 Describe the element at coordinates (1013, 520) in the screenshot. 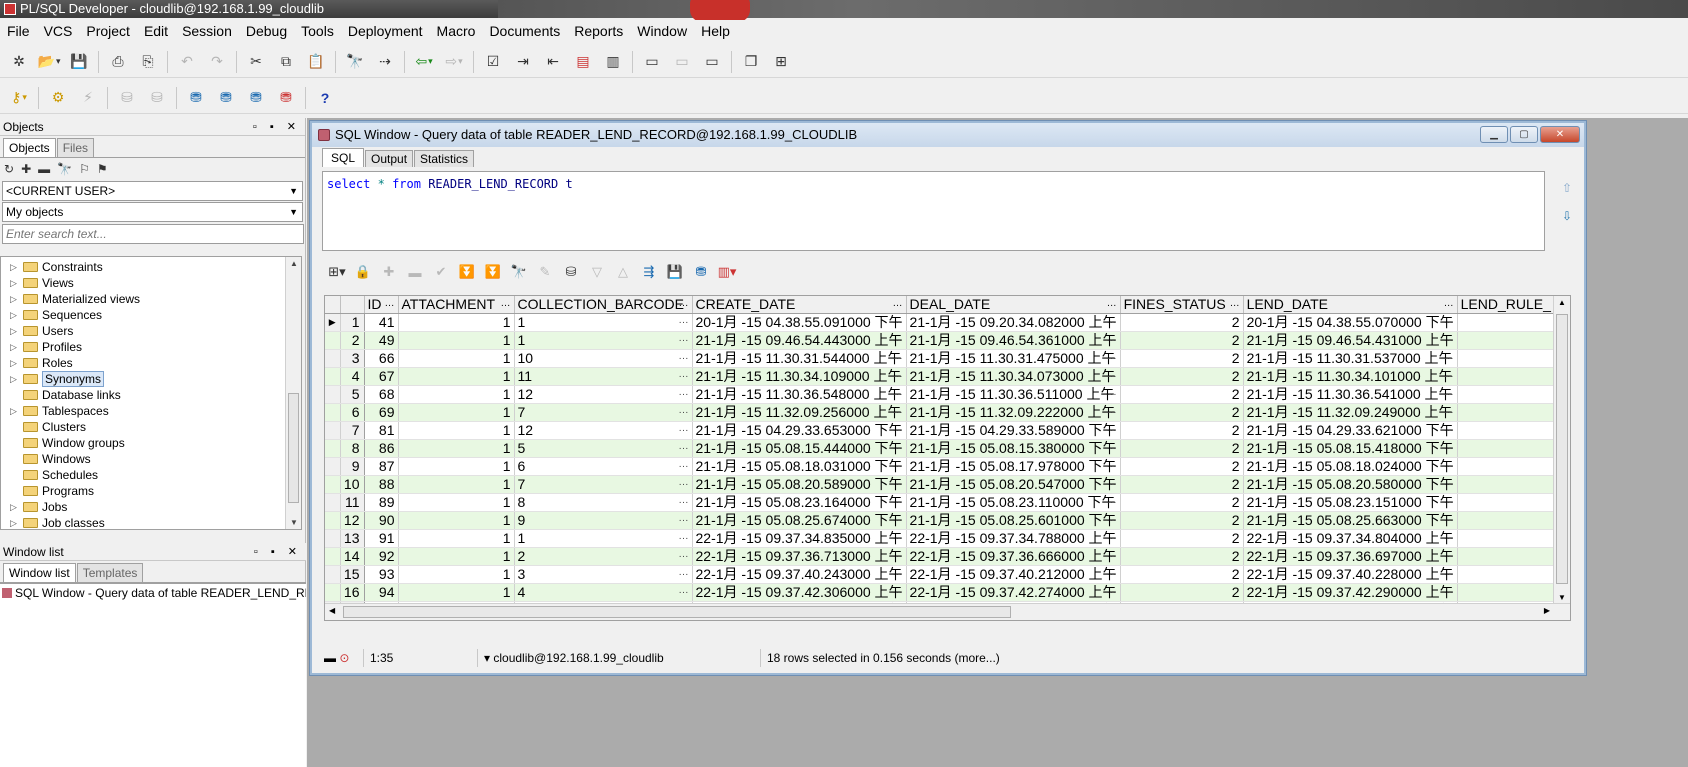

I see `grid-cell: 21-1月 -15 05.08.25.601000 下午` at that location.